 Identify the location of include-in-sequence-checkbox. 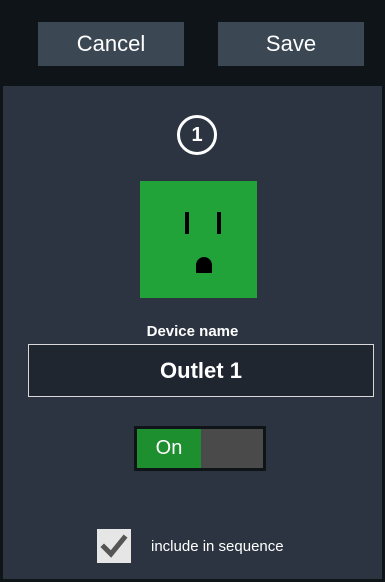
(114, 546).